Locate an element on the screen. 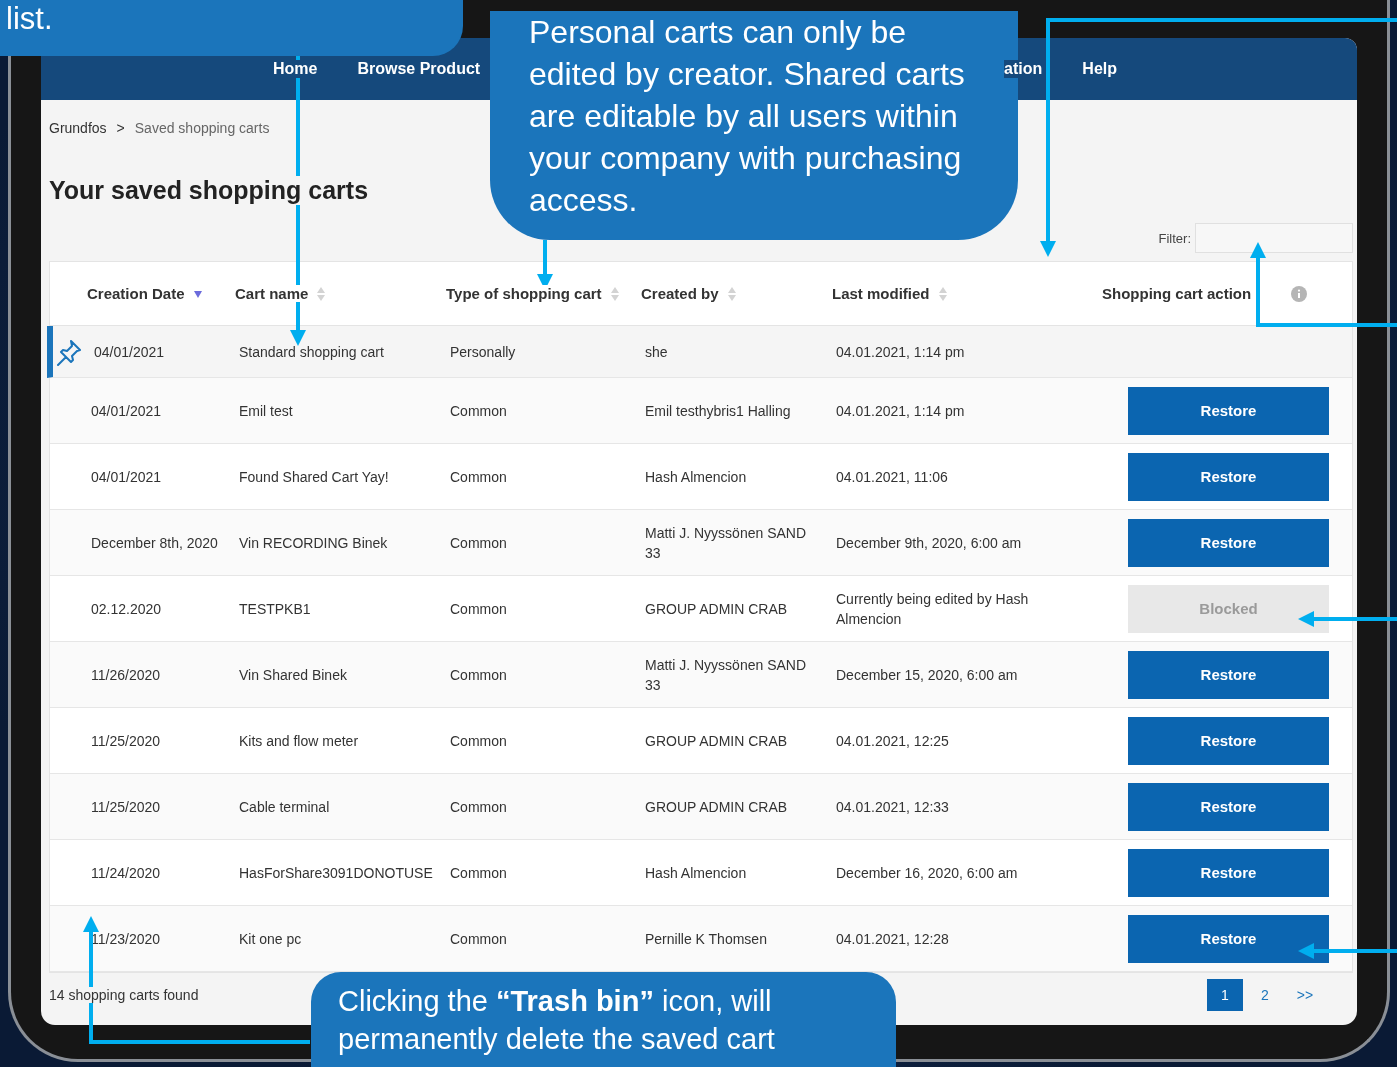 Image resolution: width=1397 pixels, height=1067 pixels. table-row: 04/01/2021 Emil test Common Emil testhybris1 Halling 04.01.2021, 1:14 pm Restore is located at coordinates (701, 411).